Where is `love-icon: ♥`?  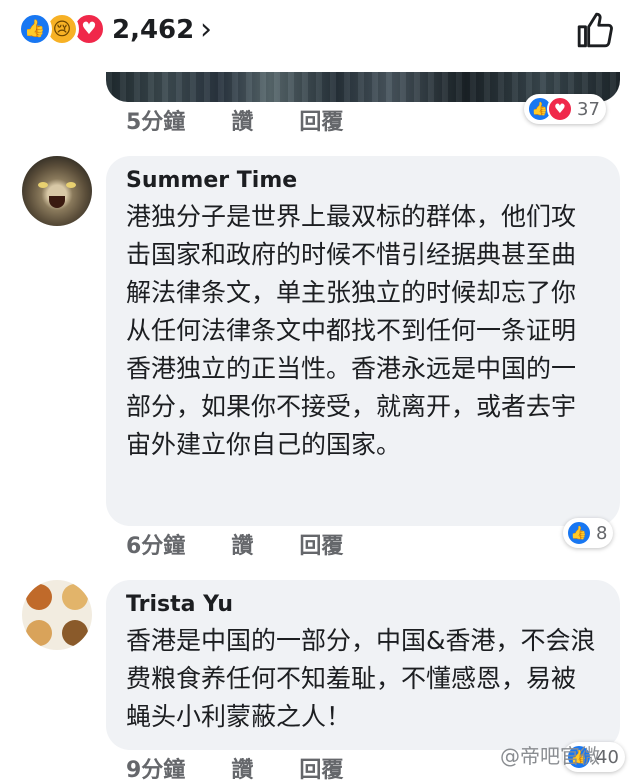 love-icon: ♥ is located at coordinates (560, 109).